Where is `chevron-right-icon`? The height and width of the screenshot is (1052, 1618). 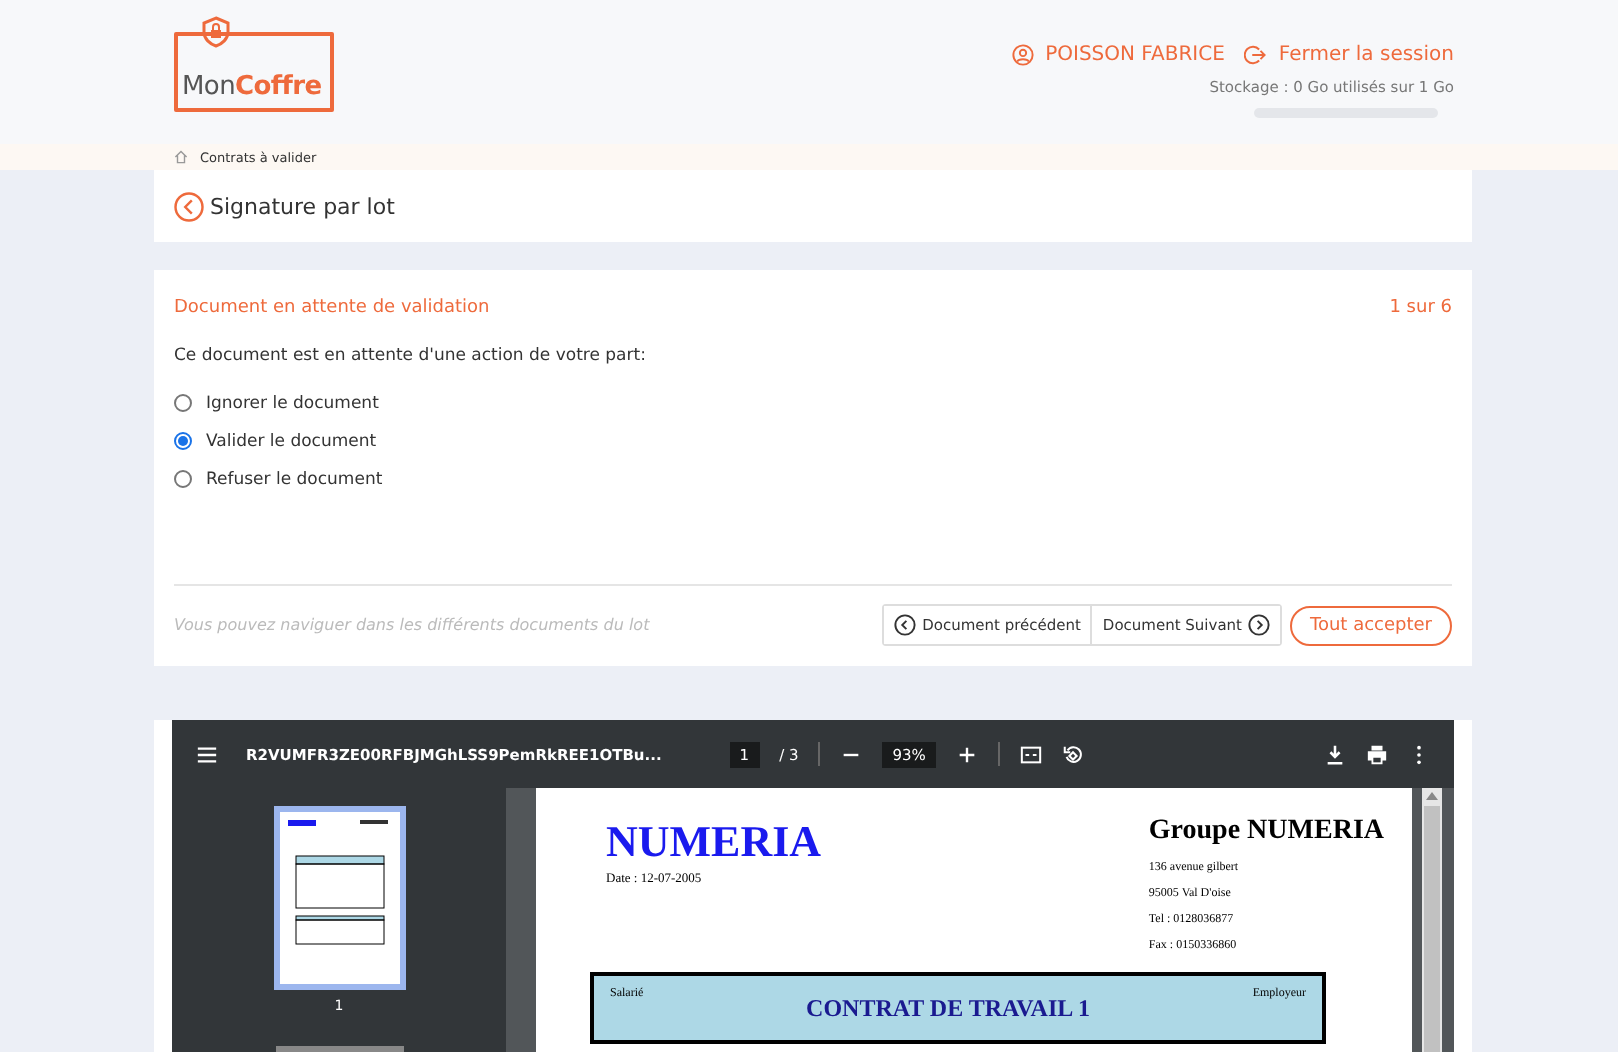 chevron-right-icon is located at coordinates (1259, 625).